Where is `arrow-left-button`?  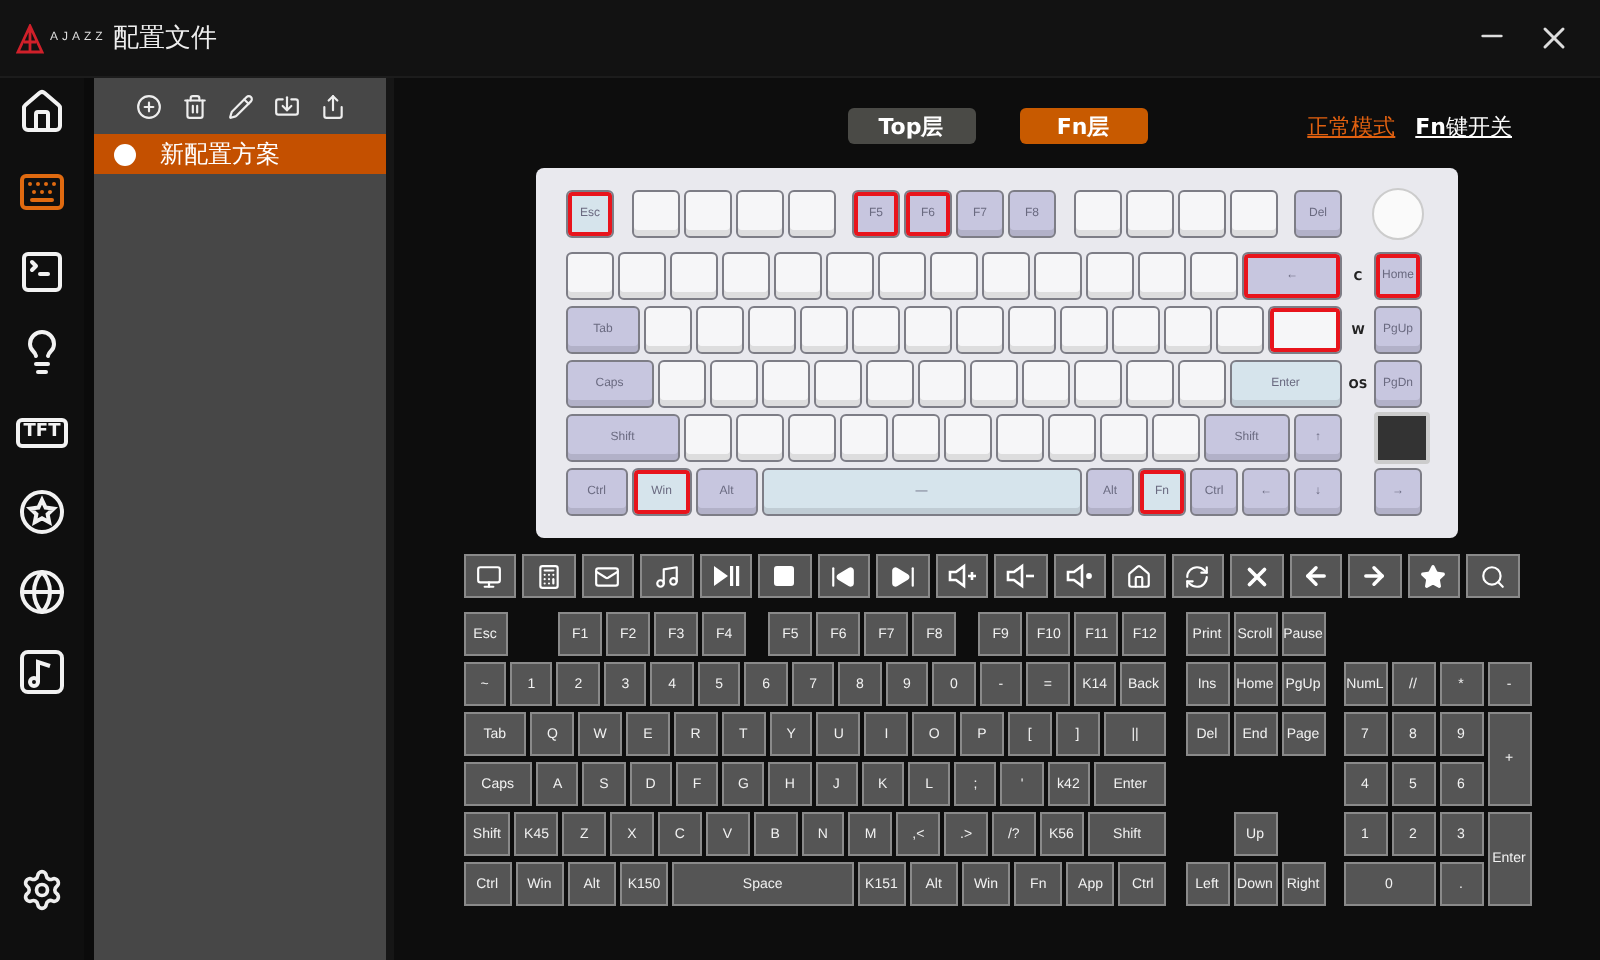
arrow-left-button is located at coordinates (1315, 576).